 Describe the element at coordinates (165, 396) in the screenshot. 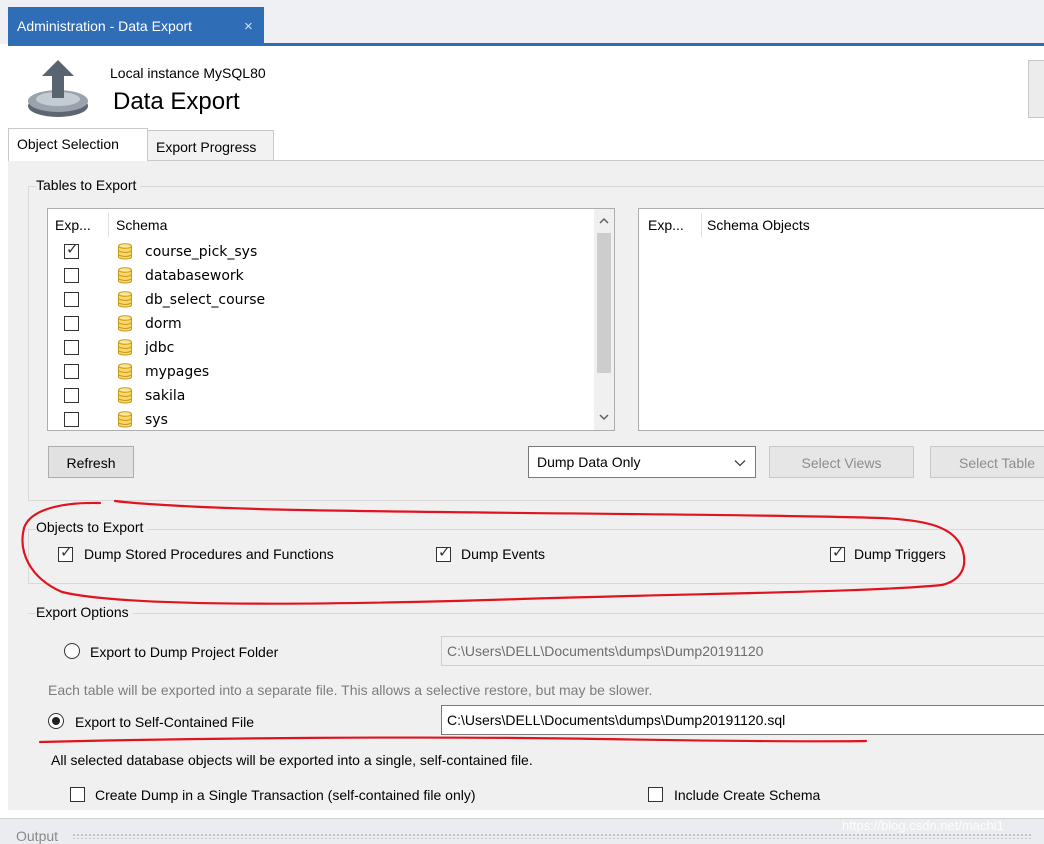

I see `schema-name: sakila` at that location.